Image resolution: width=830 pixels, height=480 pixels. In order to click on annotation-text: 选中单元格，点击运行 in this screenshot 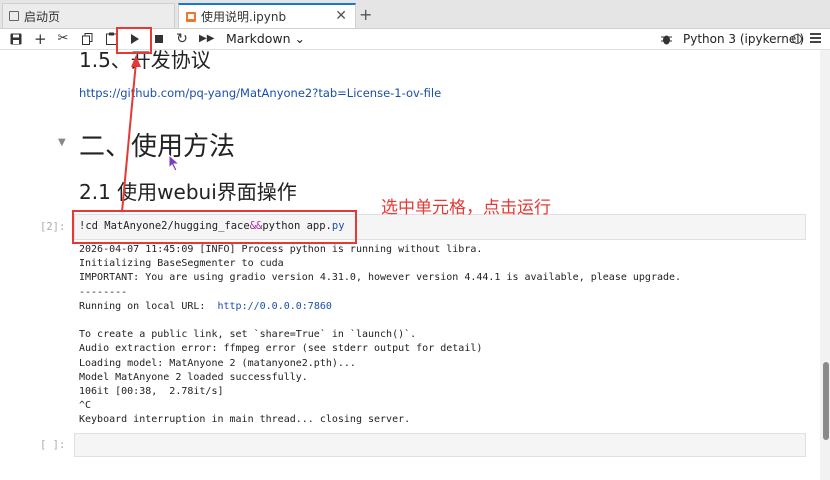, I will do `click(466, 208)`.